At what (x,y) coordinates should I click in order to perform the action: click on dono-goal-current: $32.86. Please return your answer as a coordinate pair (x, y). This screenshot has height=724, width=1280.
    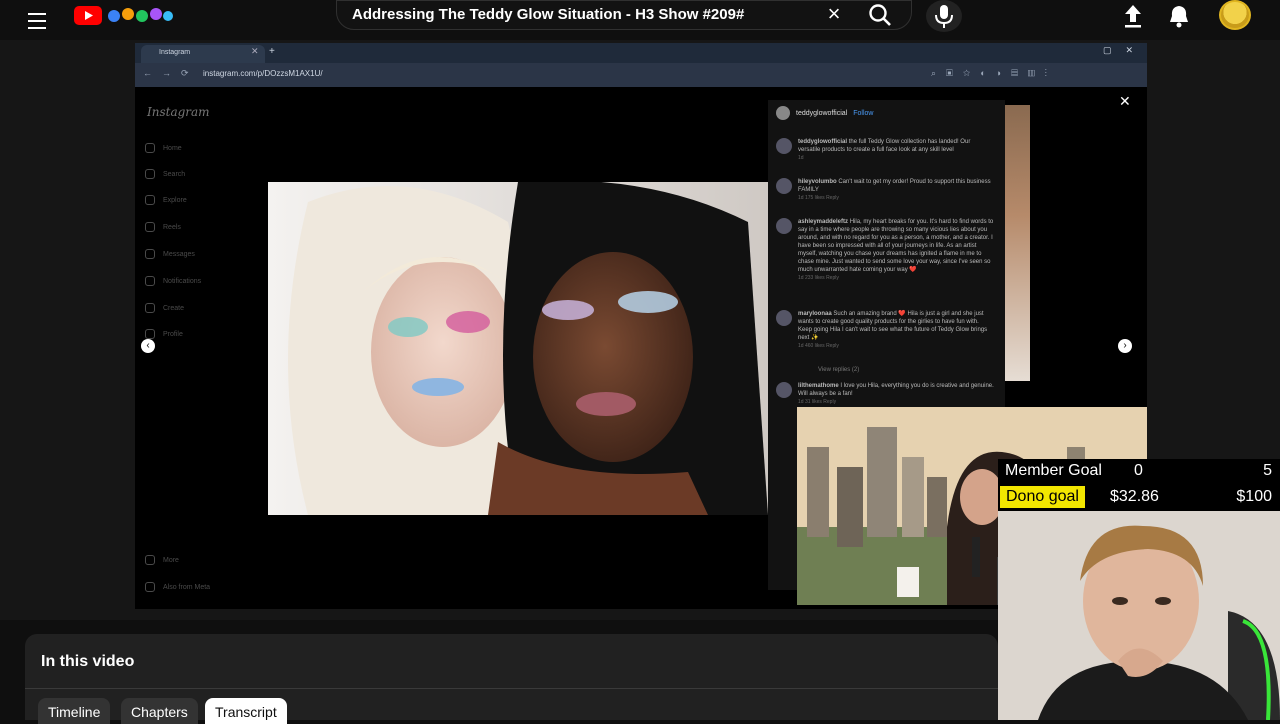
    Looking at the image, I should click on (1134, 496).